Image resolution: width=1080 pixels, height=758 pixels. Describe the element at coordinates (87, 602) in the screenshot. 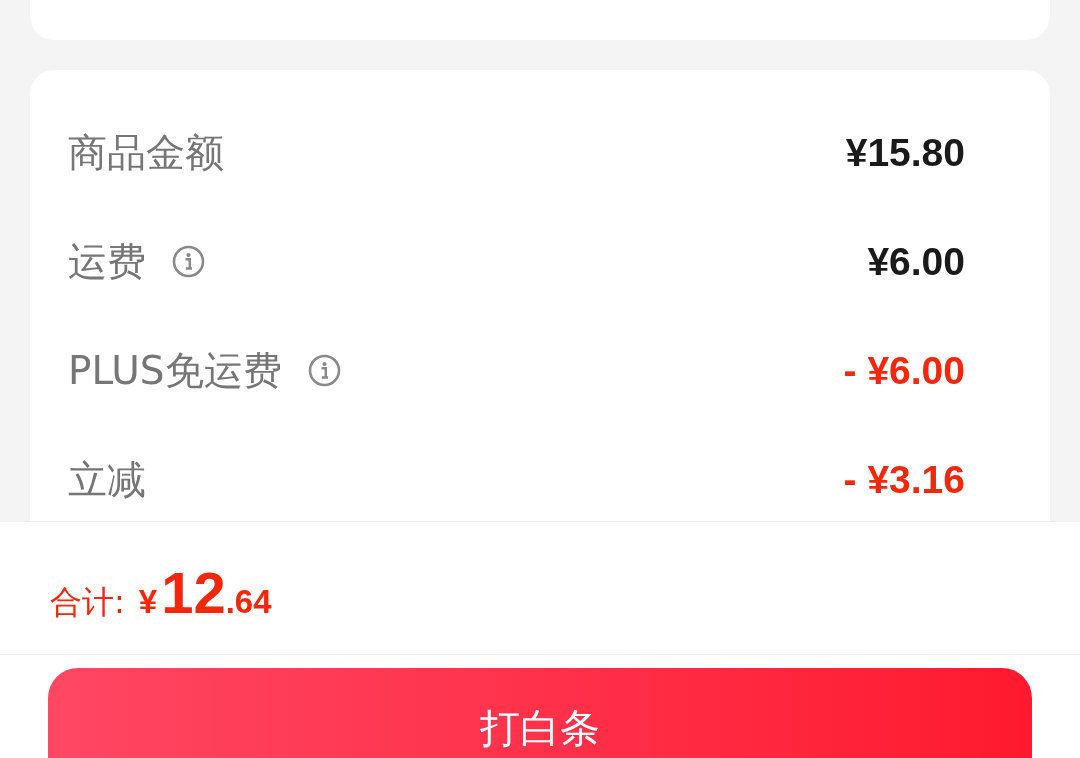

I see `total-label: 合计:` at that location.